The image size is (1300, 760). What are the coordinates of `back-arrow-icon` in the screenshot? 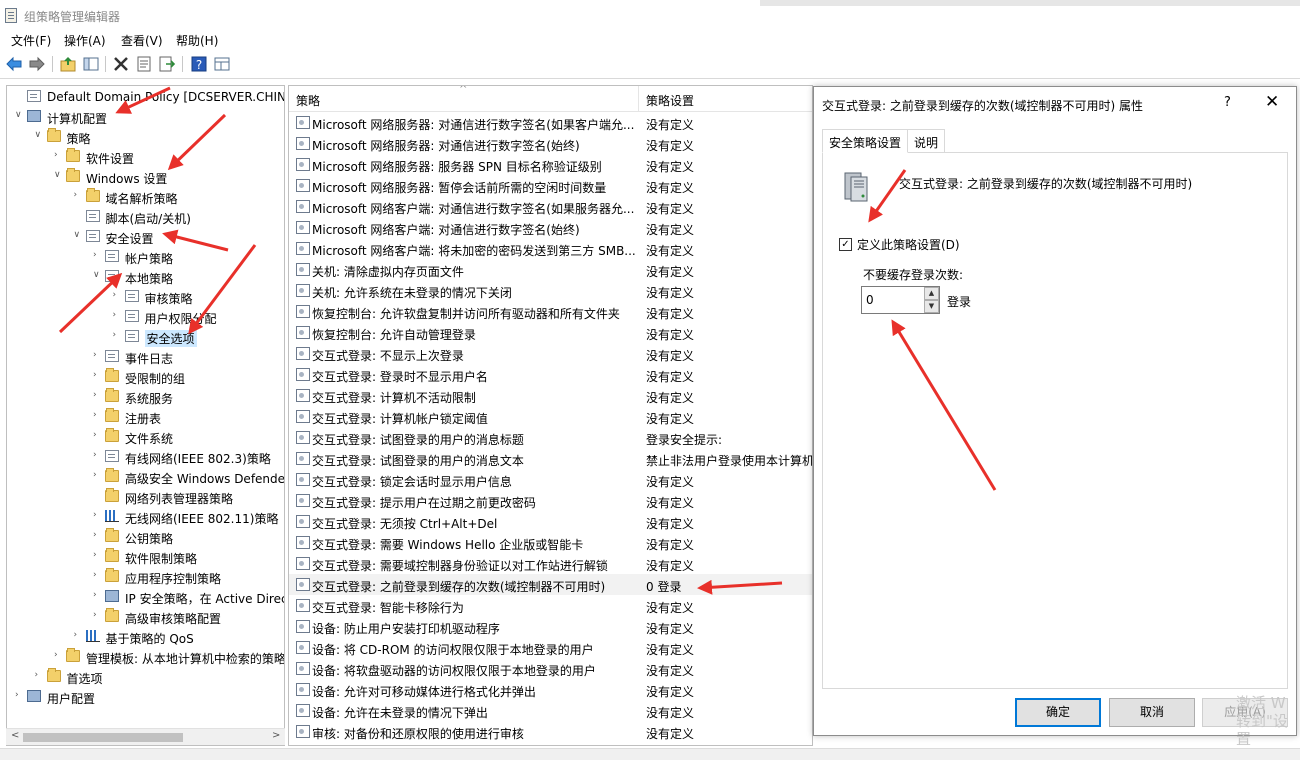 It's located at (14, 64).